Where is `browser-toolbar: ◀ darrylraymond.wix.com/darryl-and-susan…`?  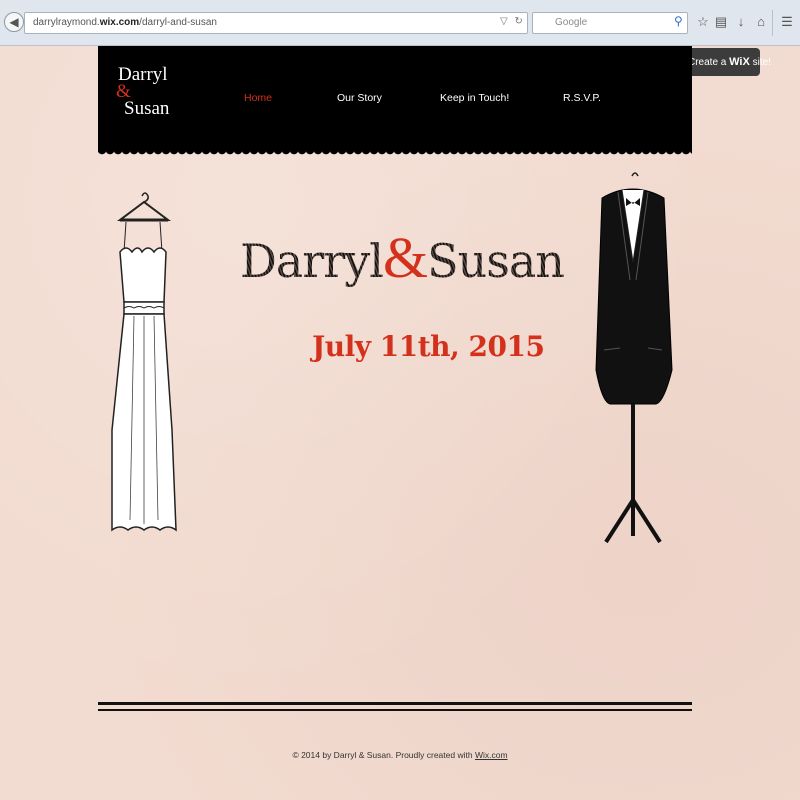
browser-toolbar: ◀ darrylraymond.wix.com/darryl-and-susan… is located at coordinates (400, 23).